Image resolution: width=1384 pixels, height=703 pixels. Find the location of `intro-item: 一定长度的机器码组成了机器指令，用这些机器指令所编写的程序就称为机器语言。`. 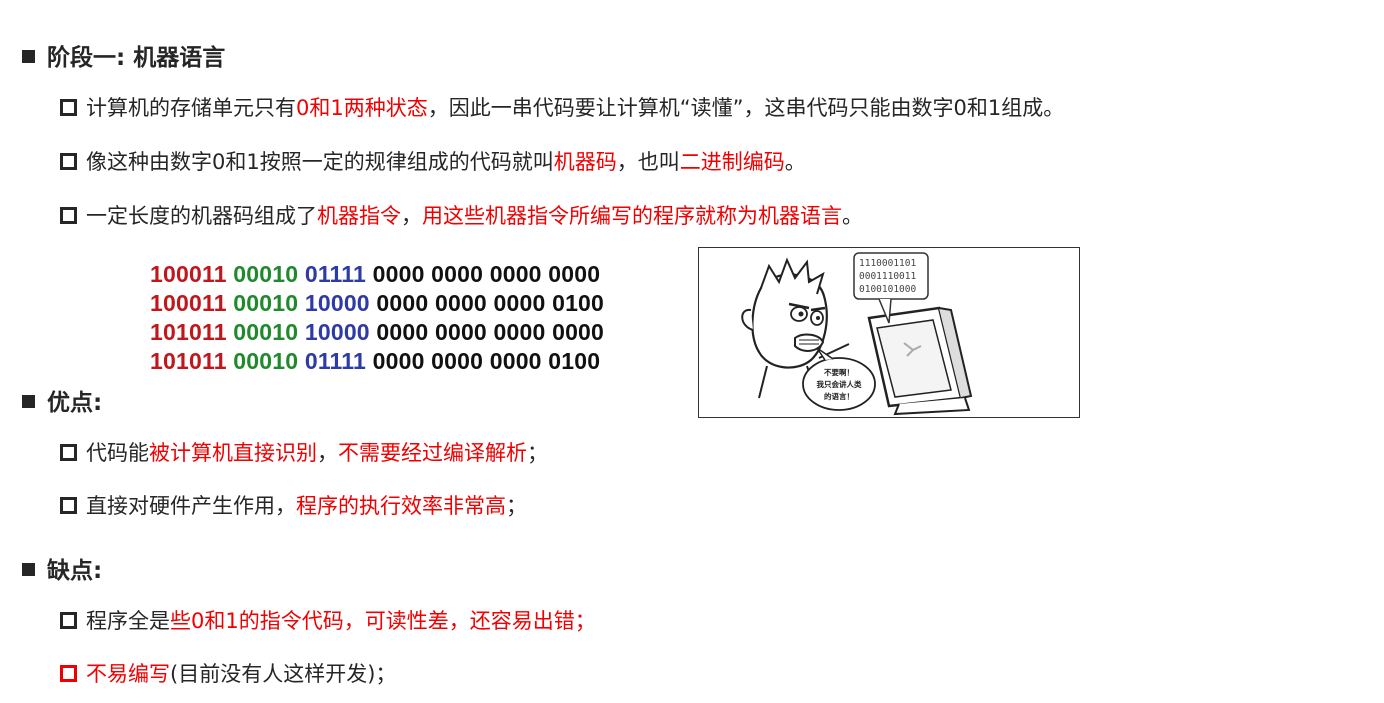

intro-item: 一定长度的机器码组成了机器指令，用这些机器指令所编写的程序就称为机器语言。 is located at coordinates (461, 215).